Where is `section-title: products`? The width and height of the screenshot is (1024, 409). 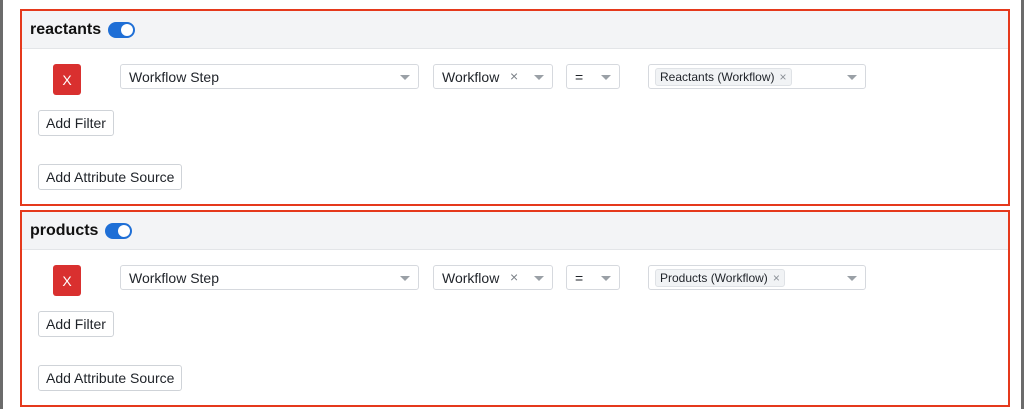 section-title: products is located at coordinates (64, 230).